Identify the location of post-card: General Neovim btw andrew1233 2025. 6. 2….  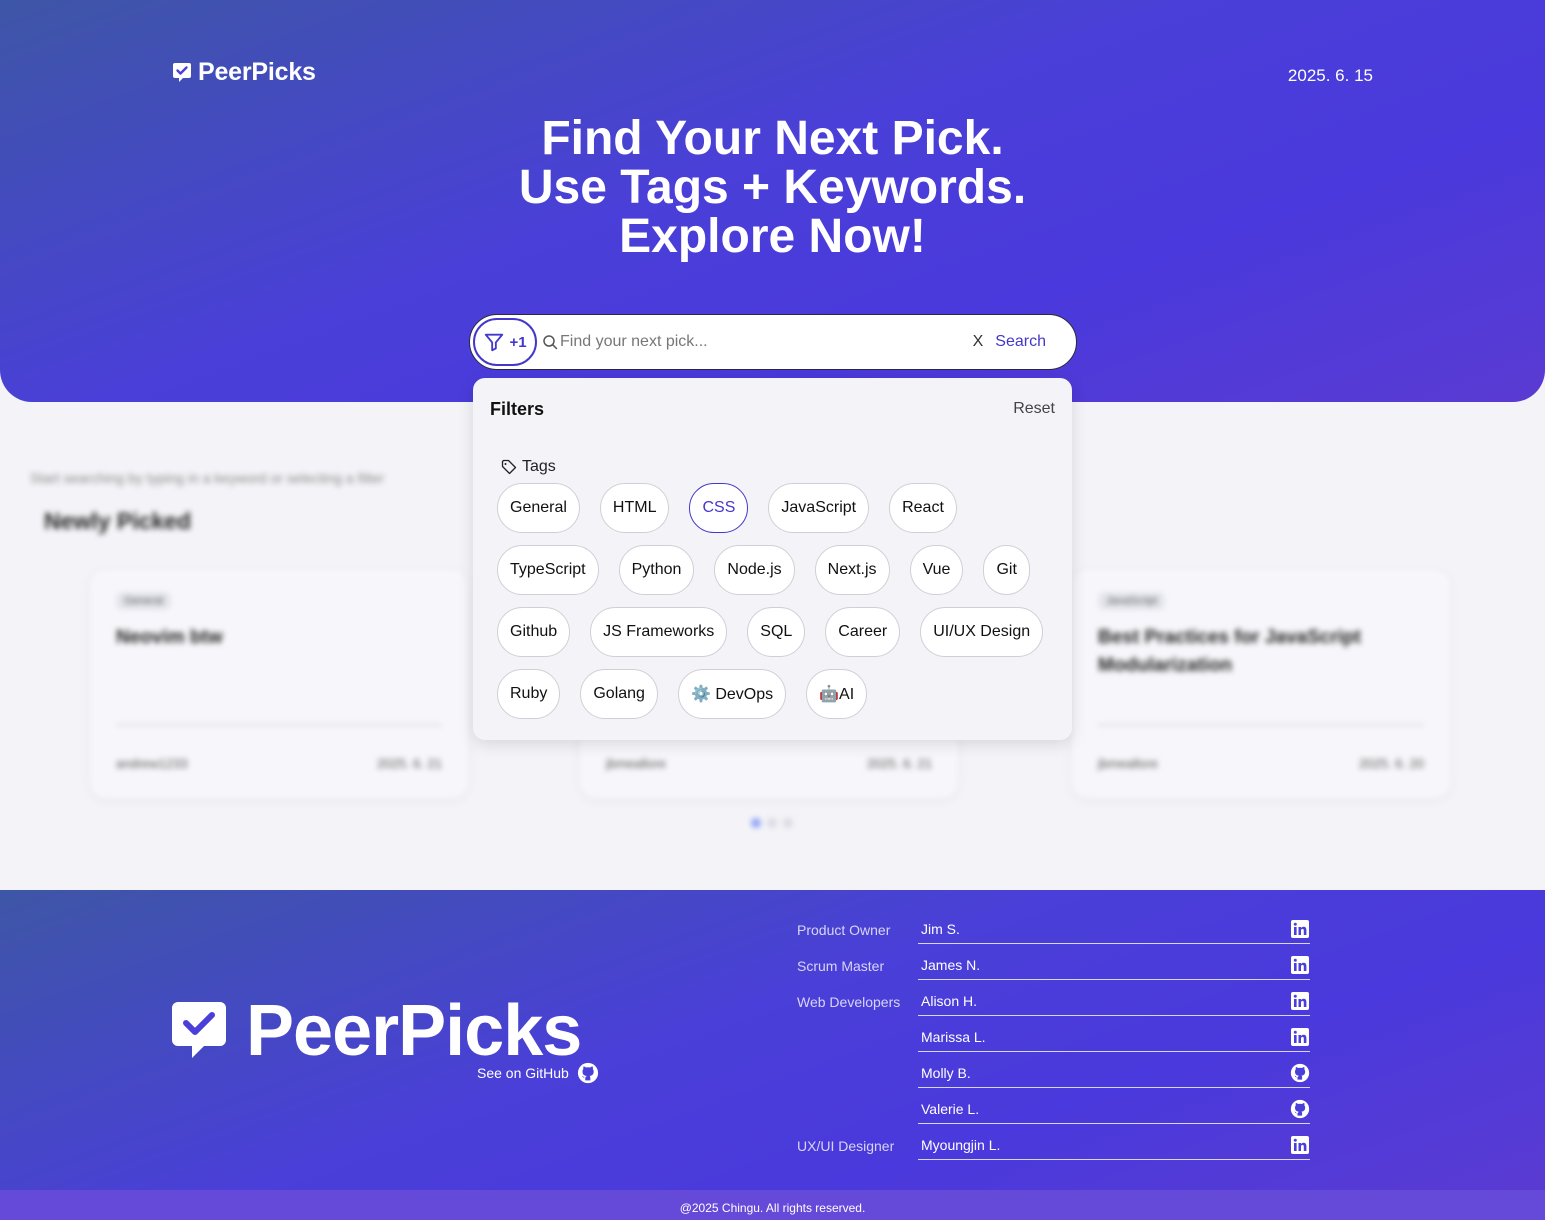
(279, 684).